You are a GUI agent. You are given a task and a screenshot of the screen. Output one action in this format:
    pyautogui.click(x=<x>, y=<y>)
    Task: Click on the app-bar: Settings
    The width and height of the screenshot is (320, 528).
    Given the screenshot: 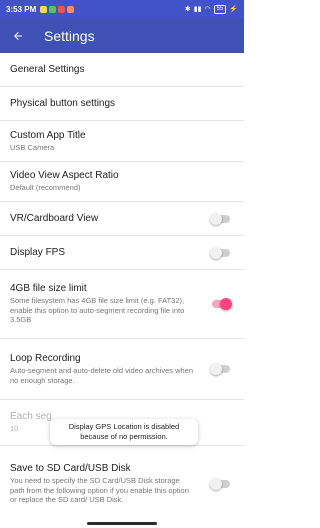 What is the action you would take?
    pyautogui.click(x=122, y=35)
    